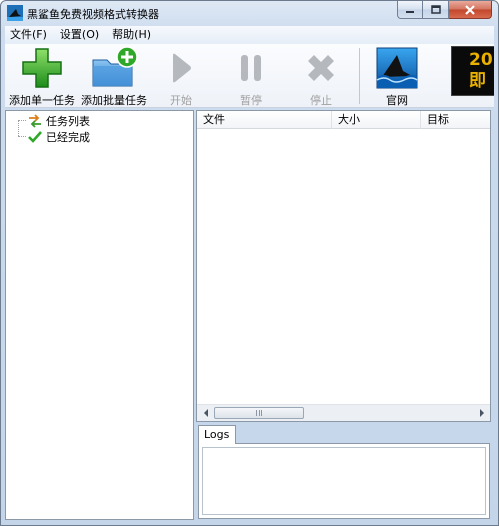 The height and width of the screenshot is (526, 499). I want to click on swap-arrows-icon, so click(35, 121).